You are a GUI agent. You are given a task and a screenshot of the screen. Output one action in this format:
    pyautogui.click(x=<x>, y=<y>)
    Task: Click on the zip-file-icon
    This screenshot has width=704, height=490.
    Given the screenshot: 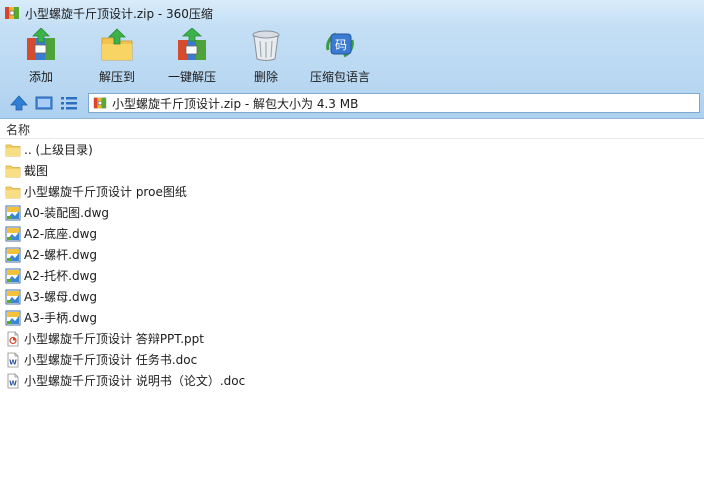 What is the action you would take?
    pyautogui.click(x=100, y=103)
    